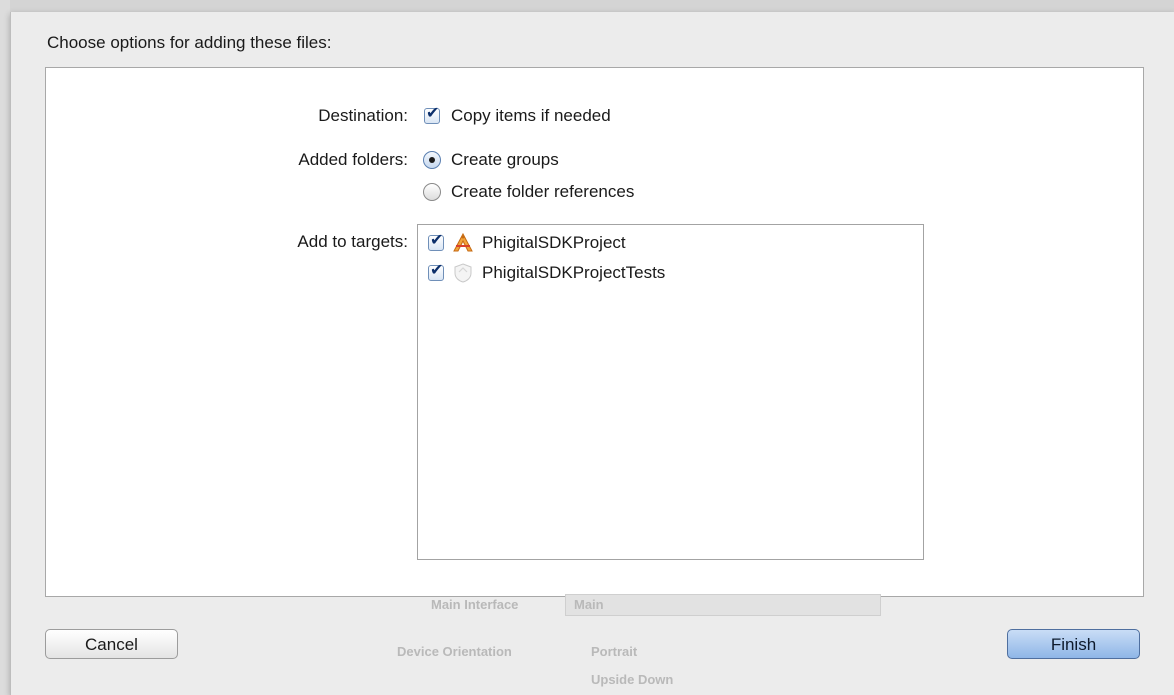 The height and width of the screenshot is (695, 1174). I want to click on radio-dot-icon, so click(432, 160).